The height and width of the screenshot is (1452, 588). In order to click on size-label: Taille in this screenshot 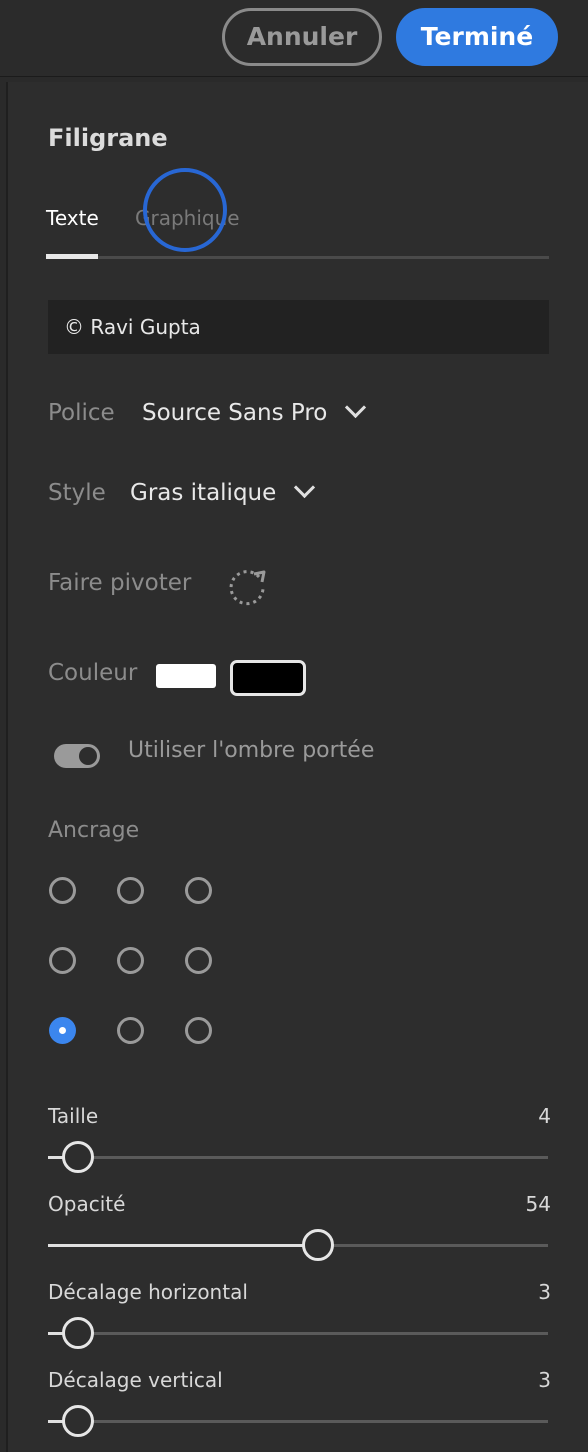, I will do `click(73, 1116)`.